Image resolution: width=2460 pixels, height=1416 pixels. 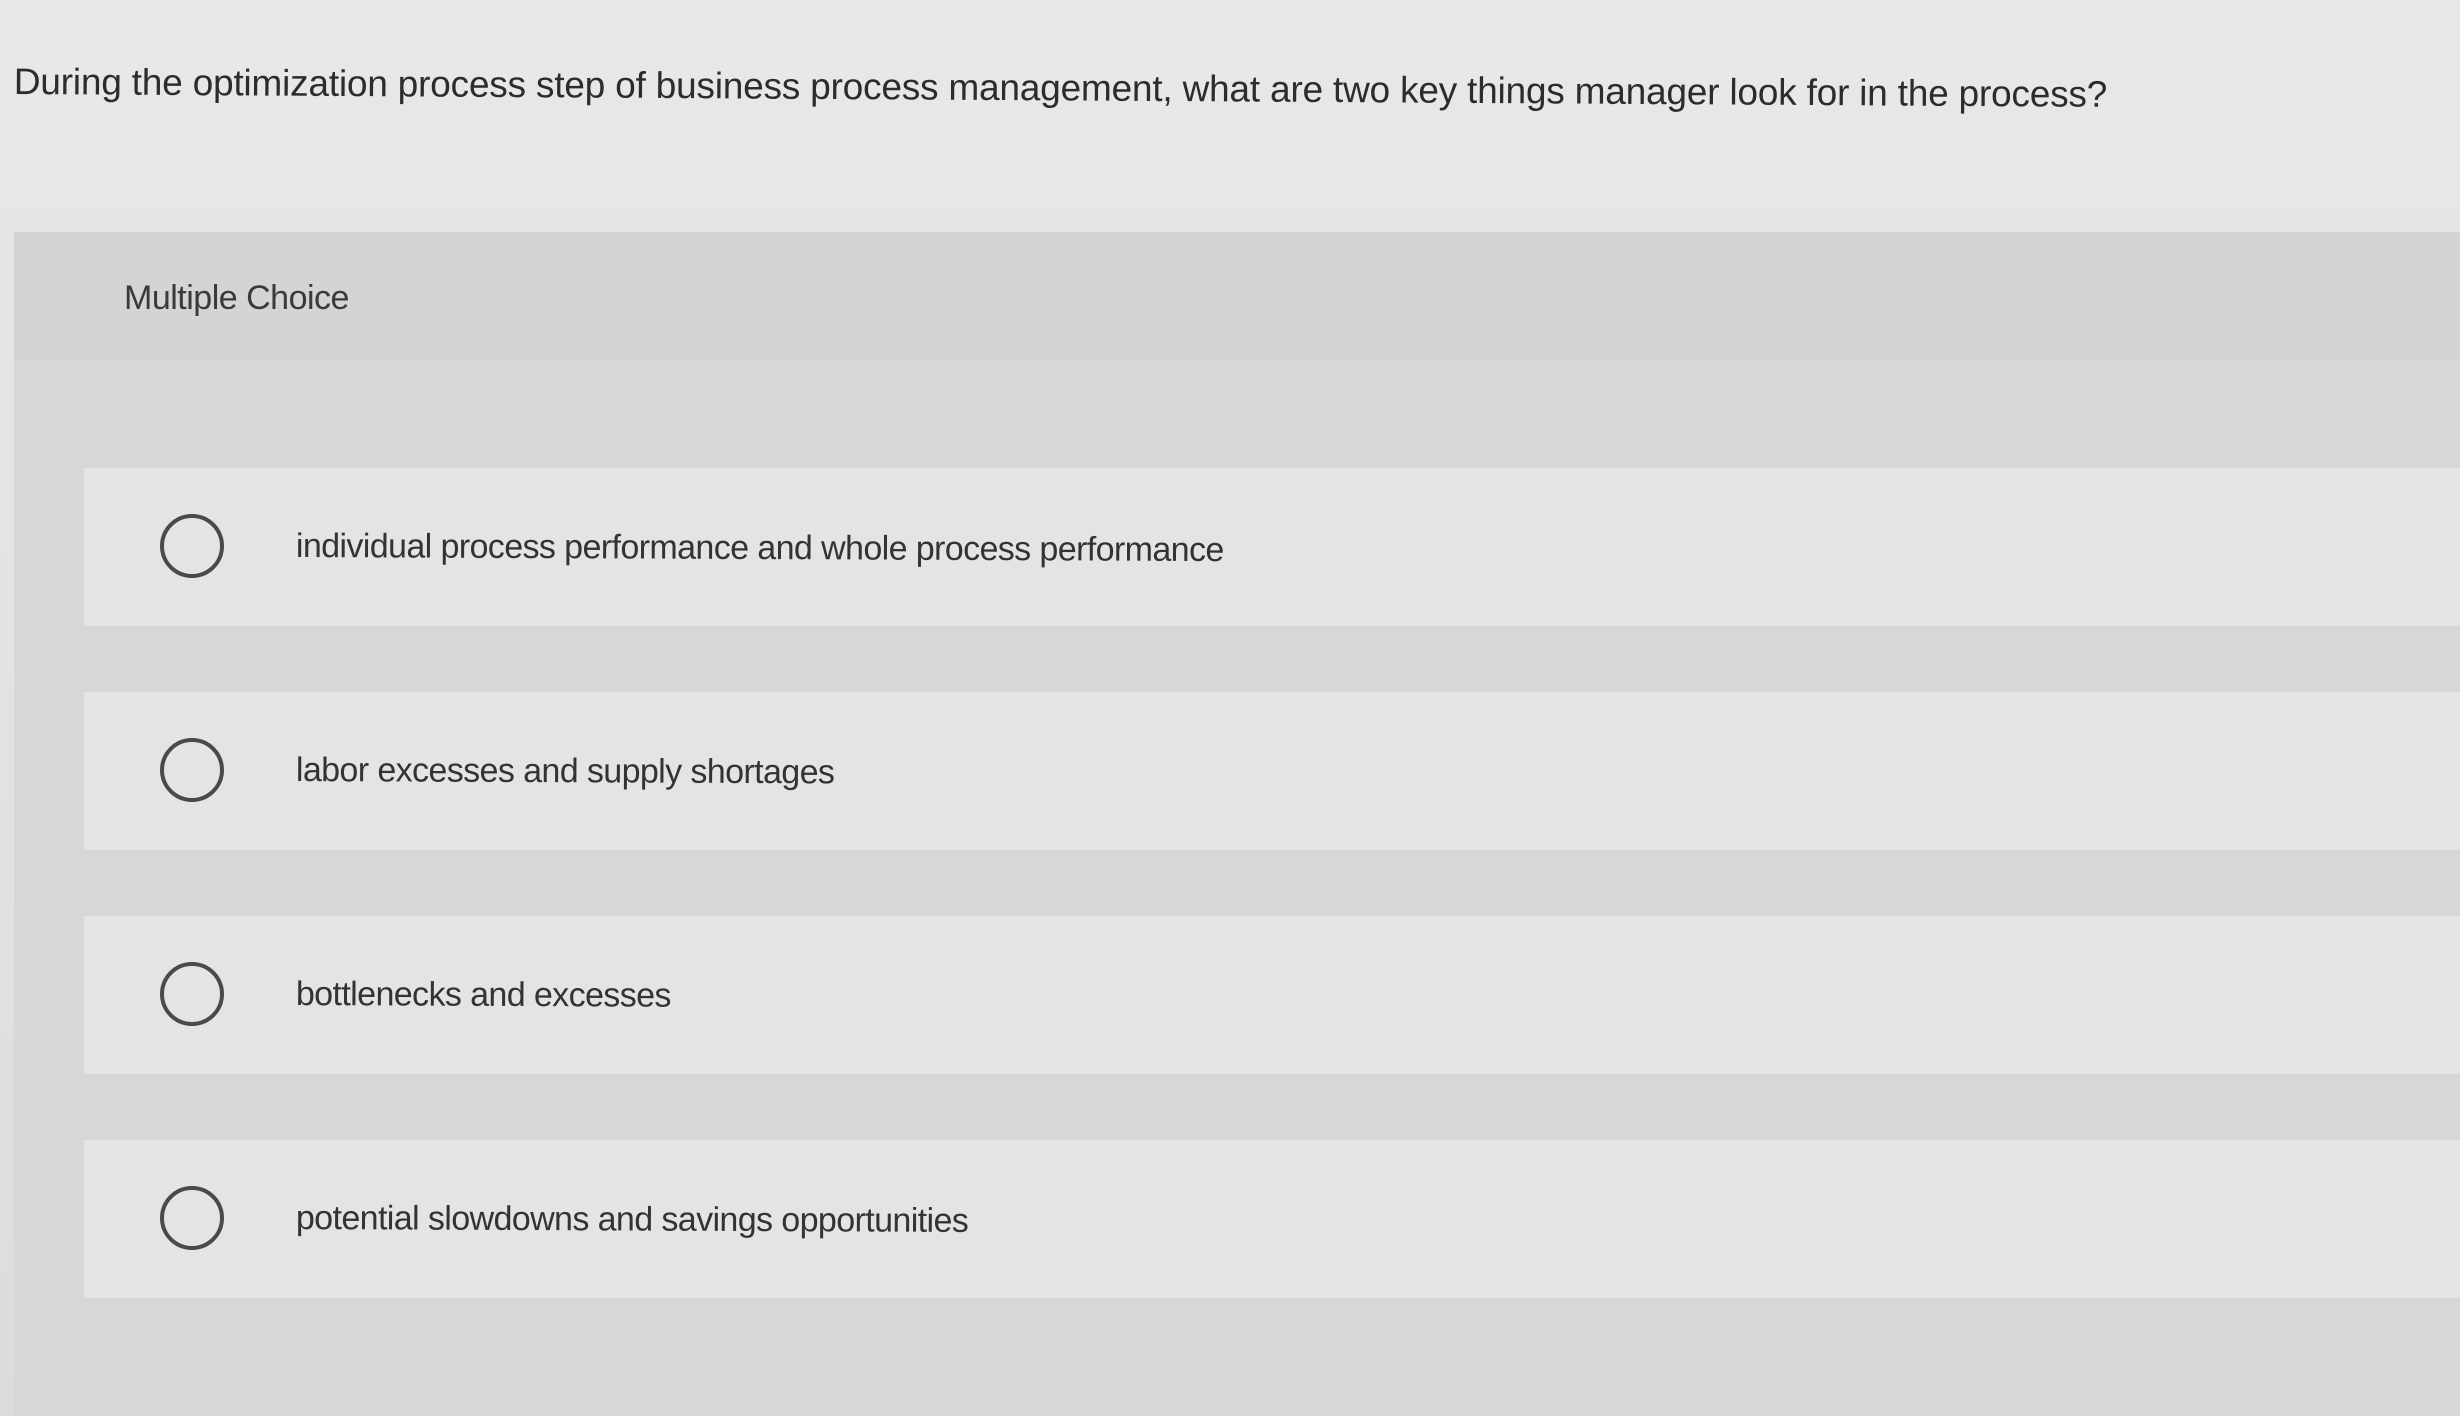 What do you see at coordinates (483, 995) in the screenshot?
I see `answer-option-label: bottlenecks and excesses` at bounding box center [483, 995].